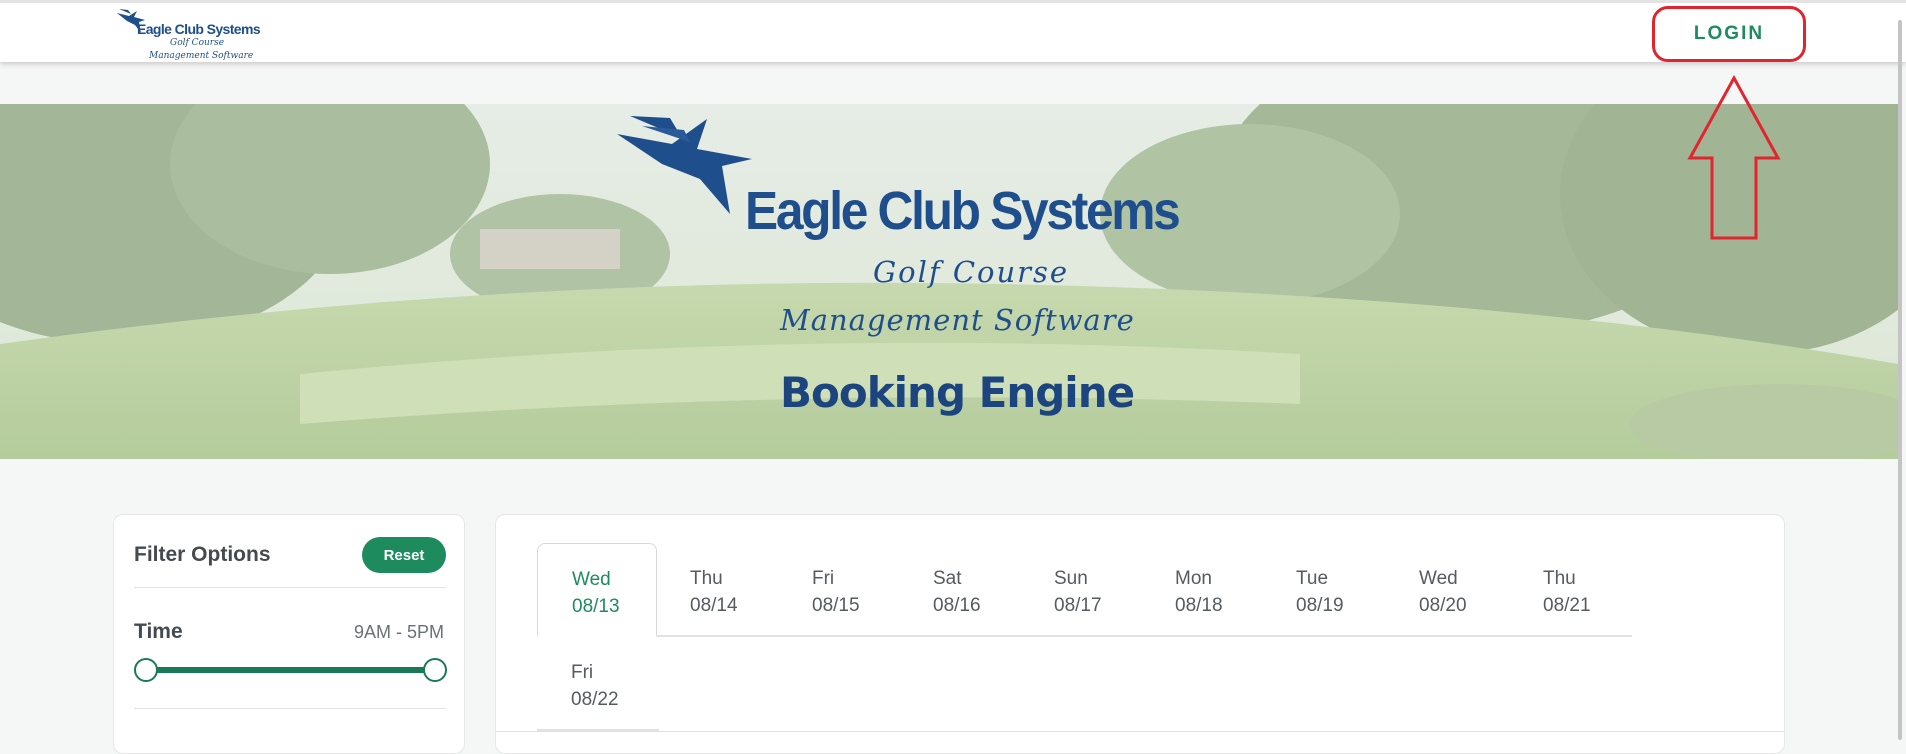 The width and height of the screenshot is (1906, 754). What do you see at coordinates (1312, 578) in the screenshot?
I see `date-tab-day: Tue` at bounding box center [1312, 578].